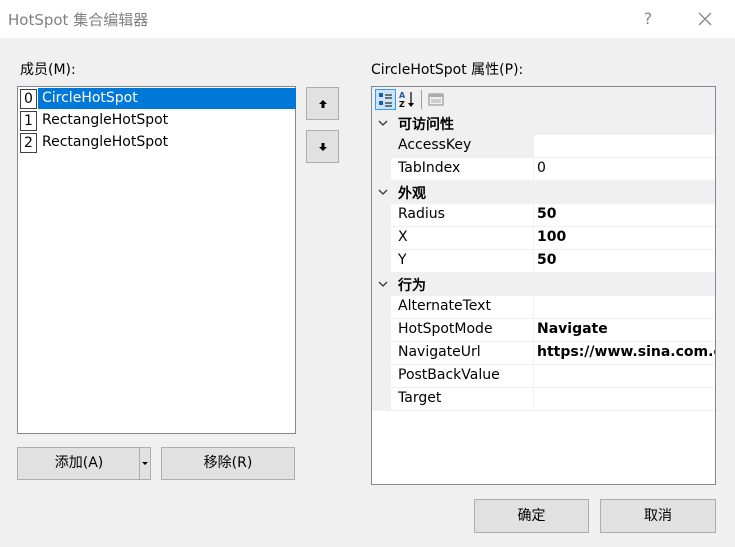 The width and height of the screenshot is (735, 547). What do you see at coordinates (626, 352) in the screenshot?
I see `property-value: https://www.sina.com.c` at bounding box center [626, 352].